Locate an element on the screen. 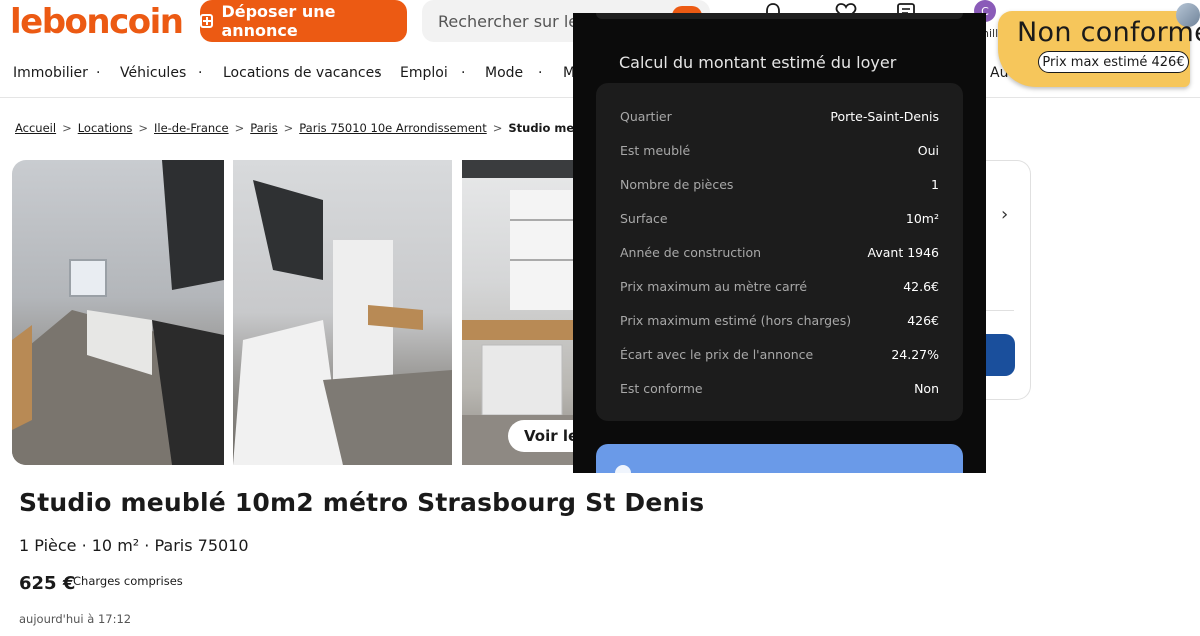 The width and height of the screenshot is (1200, 636). breadcrumb-locations: Locations is located at coordinates (105, 128).